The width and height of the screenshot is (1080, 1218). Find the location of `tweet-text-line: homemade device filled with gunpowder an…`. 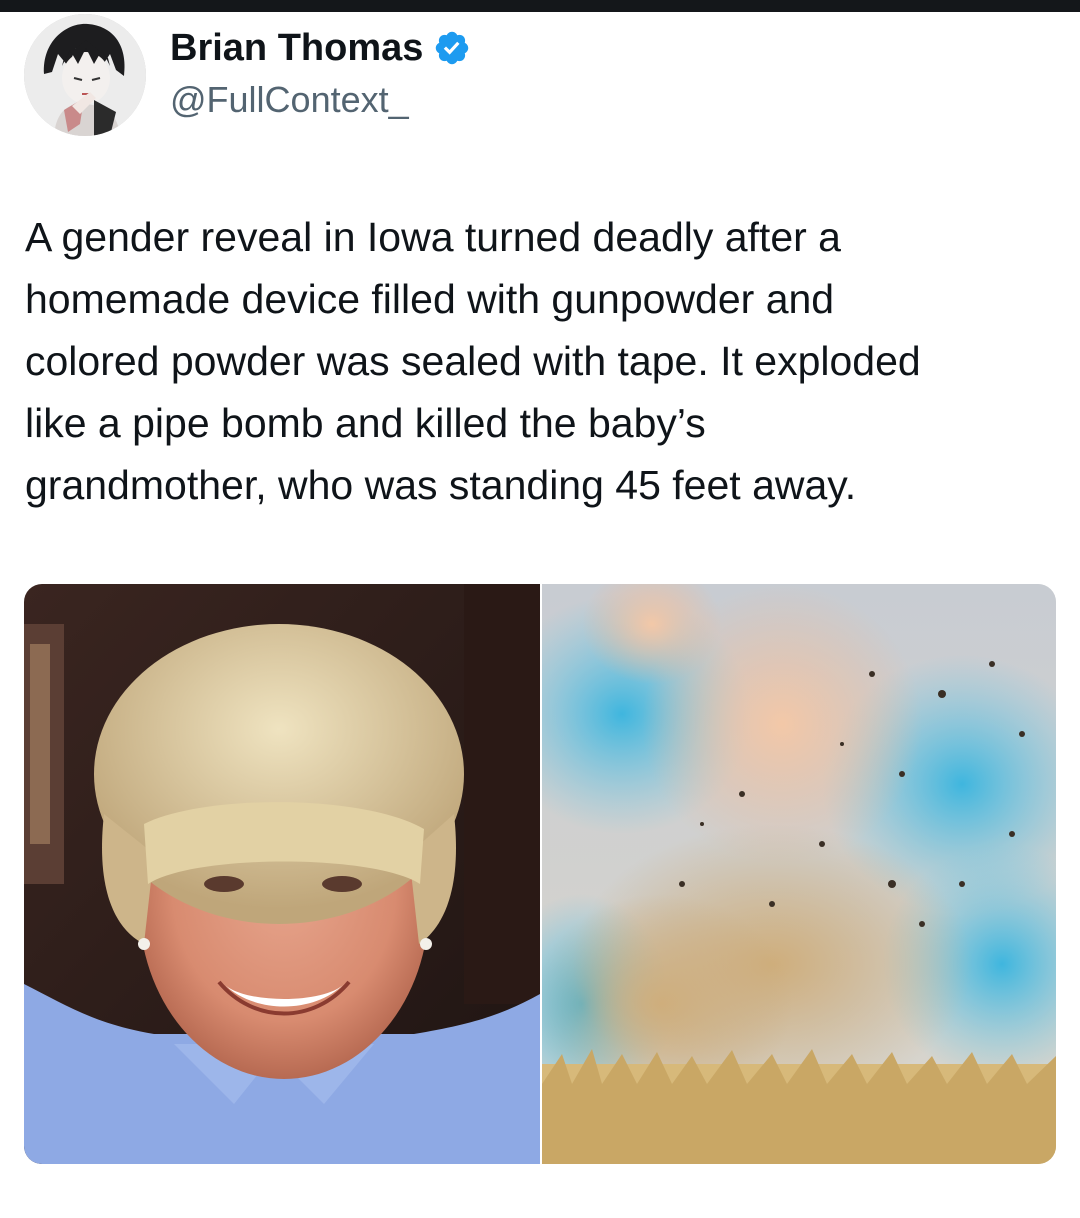

tweet-text-line: homemade device filled with gunpowder an… is located at coordinates (430, 299).